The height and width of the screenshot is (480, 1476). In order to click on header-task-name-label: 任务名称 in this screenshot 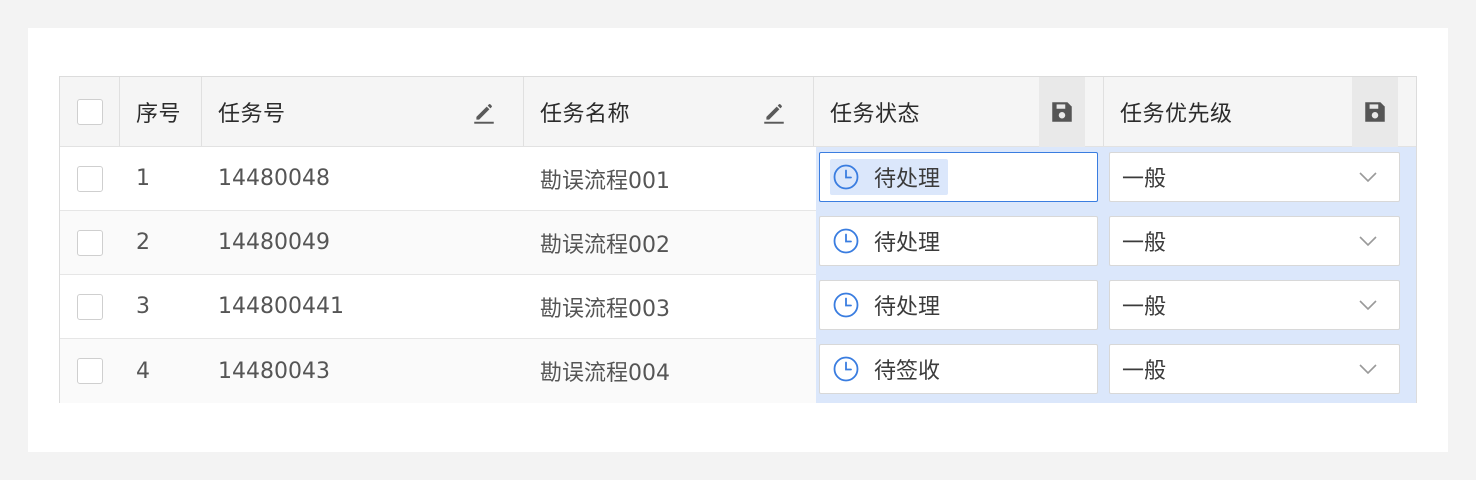, I will do `click(585, 114)`.